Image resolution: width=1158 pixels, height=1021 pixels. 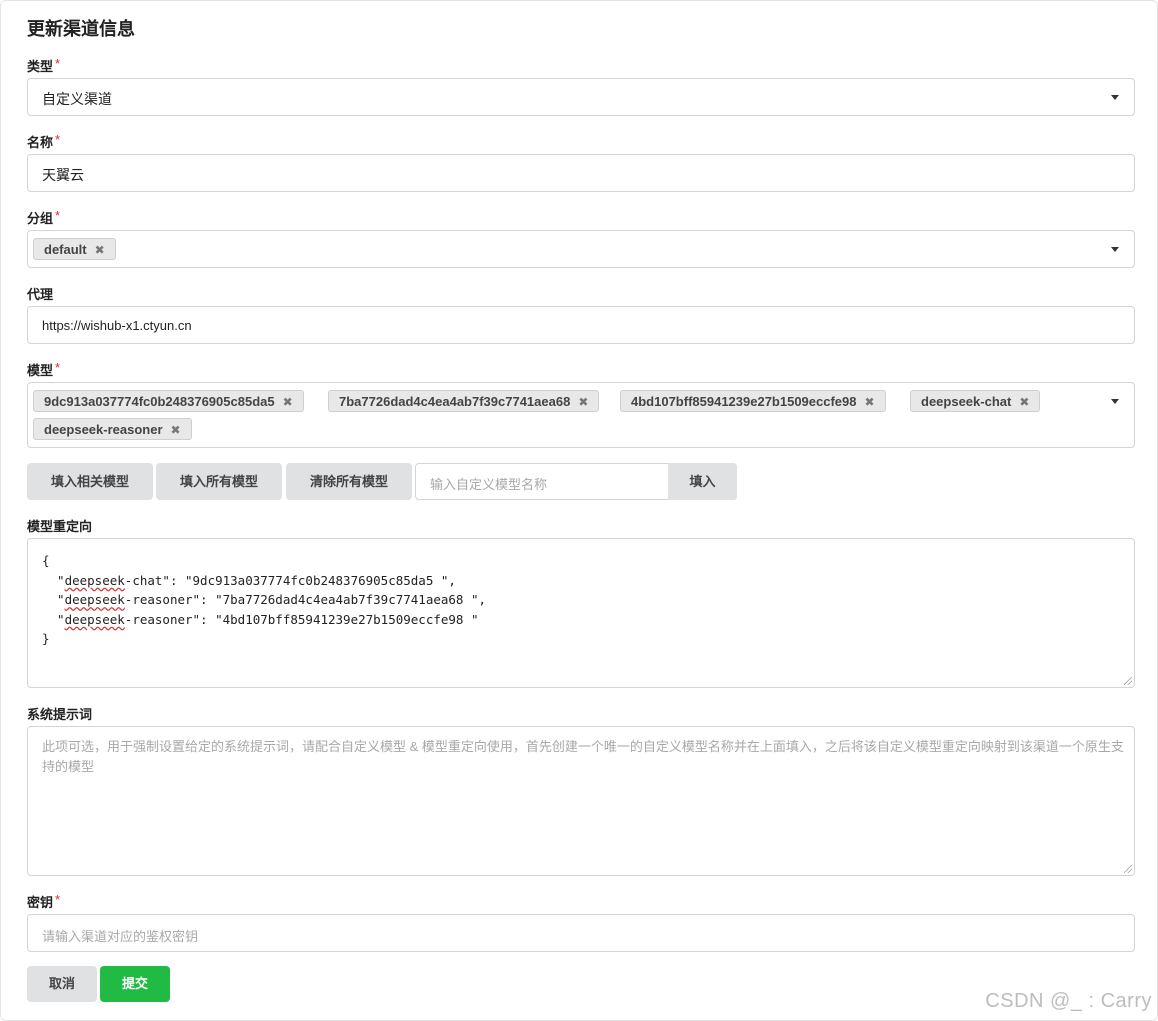 What do you see at coordinates (581, 933) in the screenshot?
I see `key-input: 请输入渠道对应的鉴权密钥` at bounding box center [581, 933].